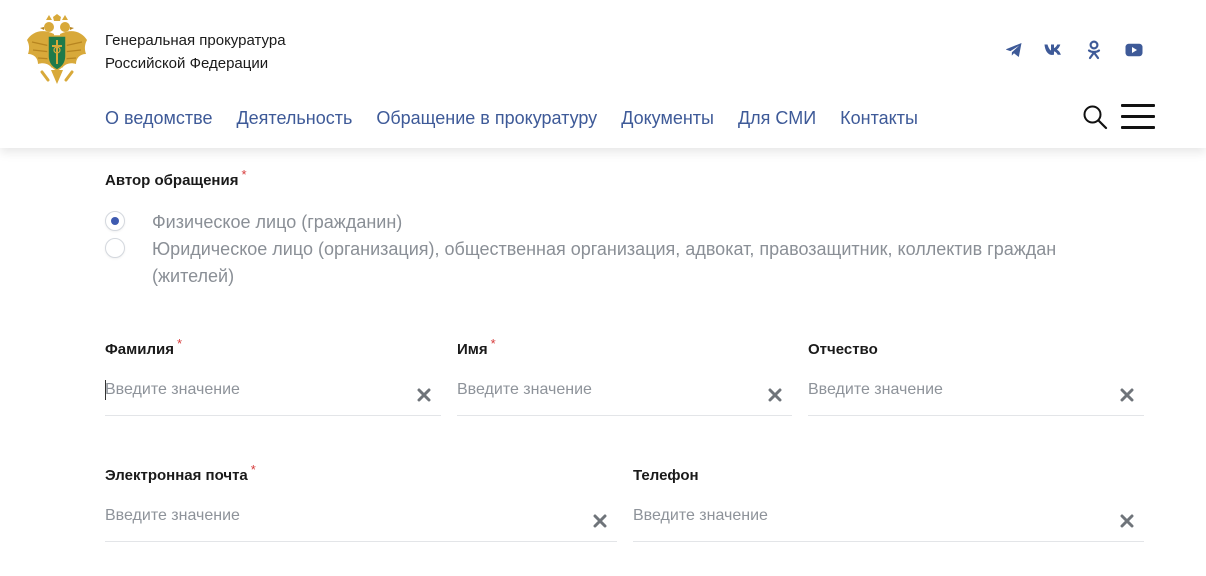  What do you see at coordinates (879, 118) in the screenshot?
I see `nav-item-contacts: Контакты` at bounding box center [879, 118].